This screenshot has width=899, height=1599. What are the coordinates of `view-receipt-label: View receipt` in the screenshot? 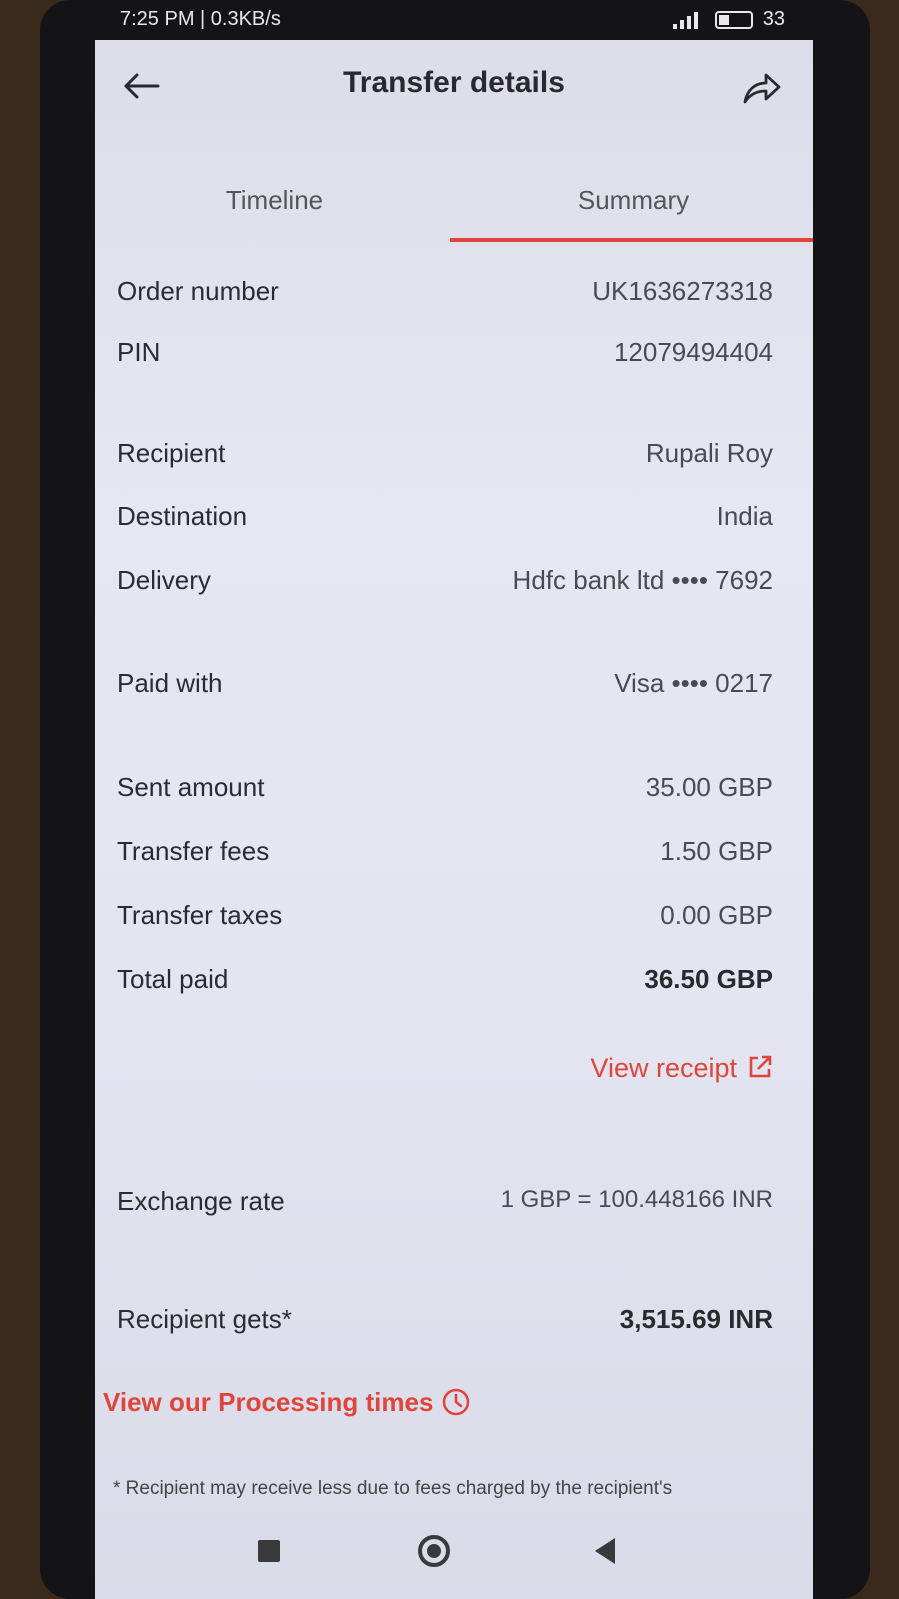 It's located at (663, 1068).